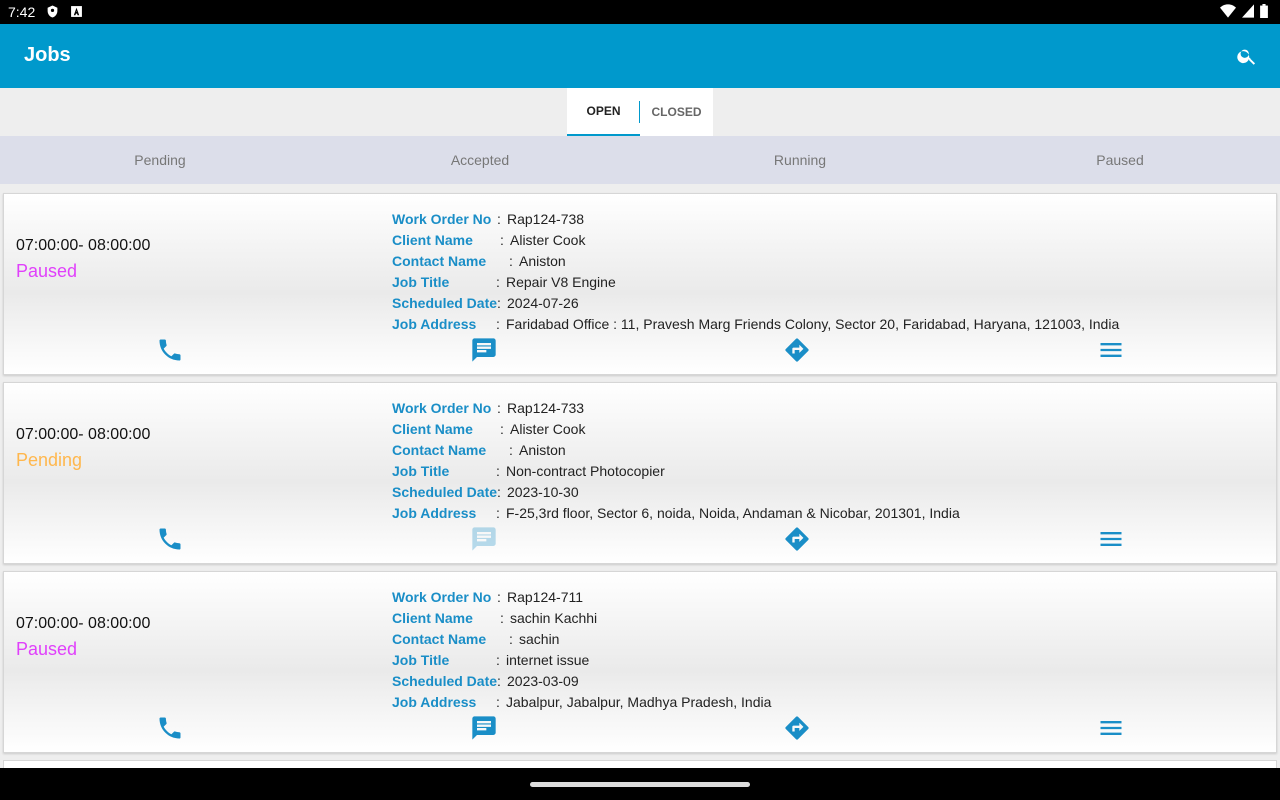  I want to click on clock: 7:42, so click(22, 12).